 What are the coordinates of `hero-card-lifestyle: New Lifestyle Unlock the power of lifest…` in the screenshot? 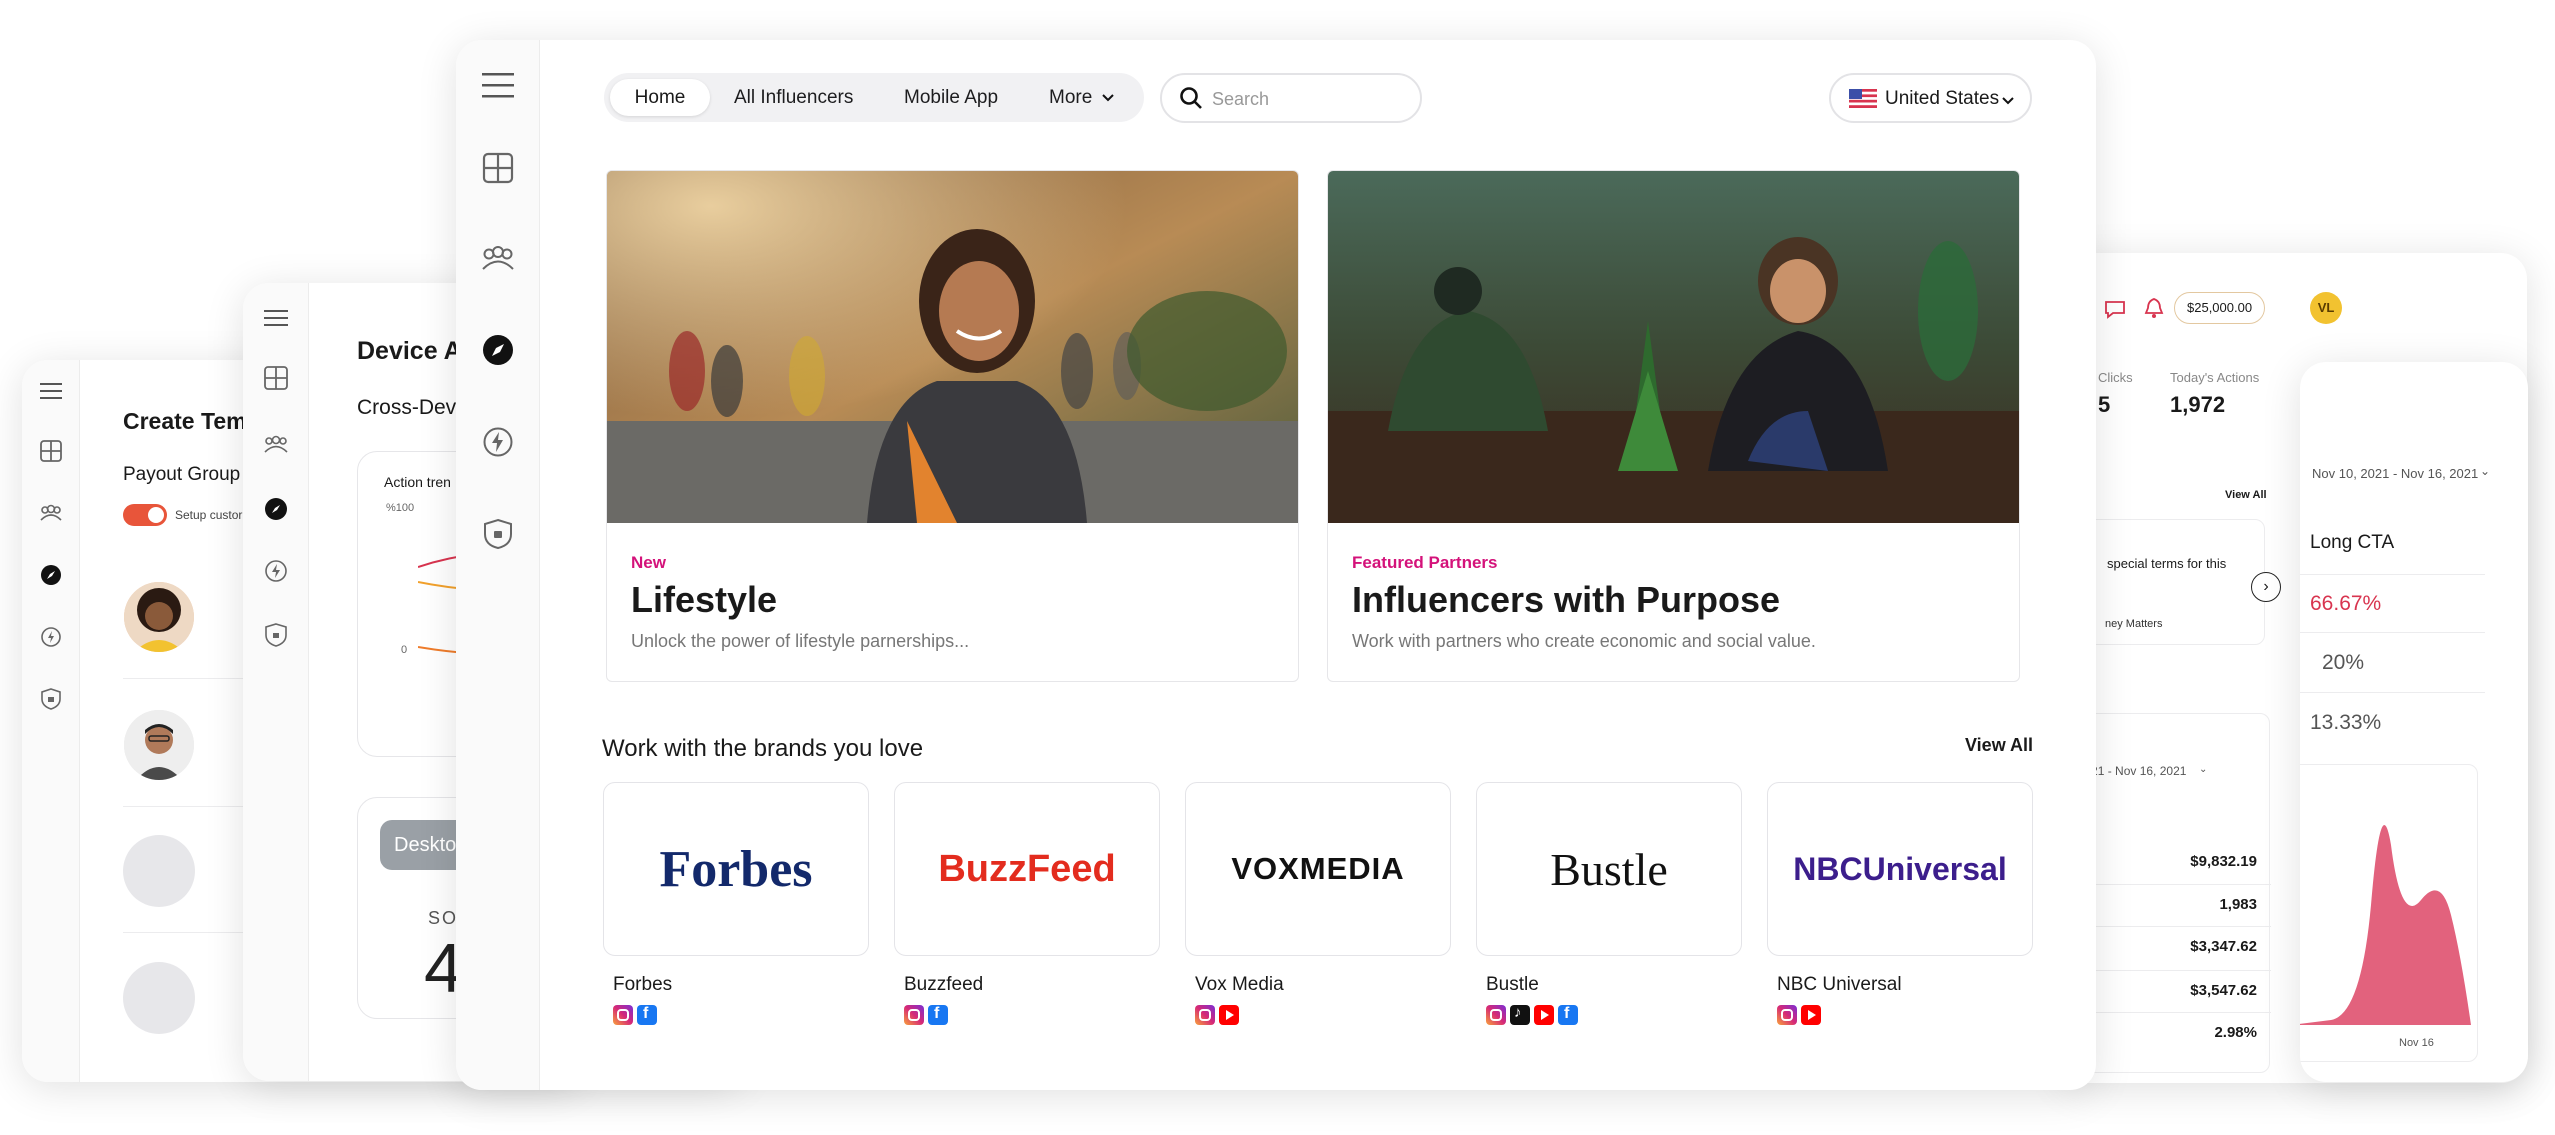 It's located at (952, 426).